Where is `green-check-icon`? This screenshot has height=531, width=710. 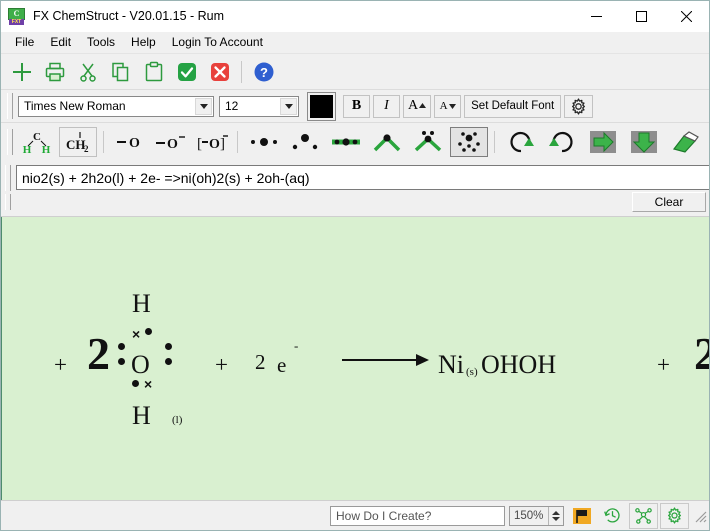
green-check-icon is located at coordinates (186, 71).